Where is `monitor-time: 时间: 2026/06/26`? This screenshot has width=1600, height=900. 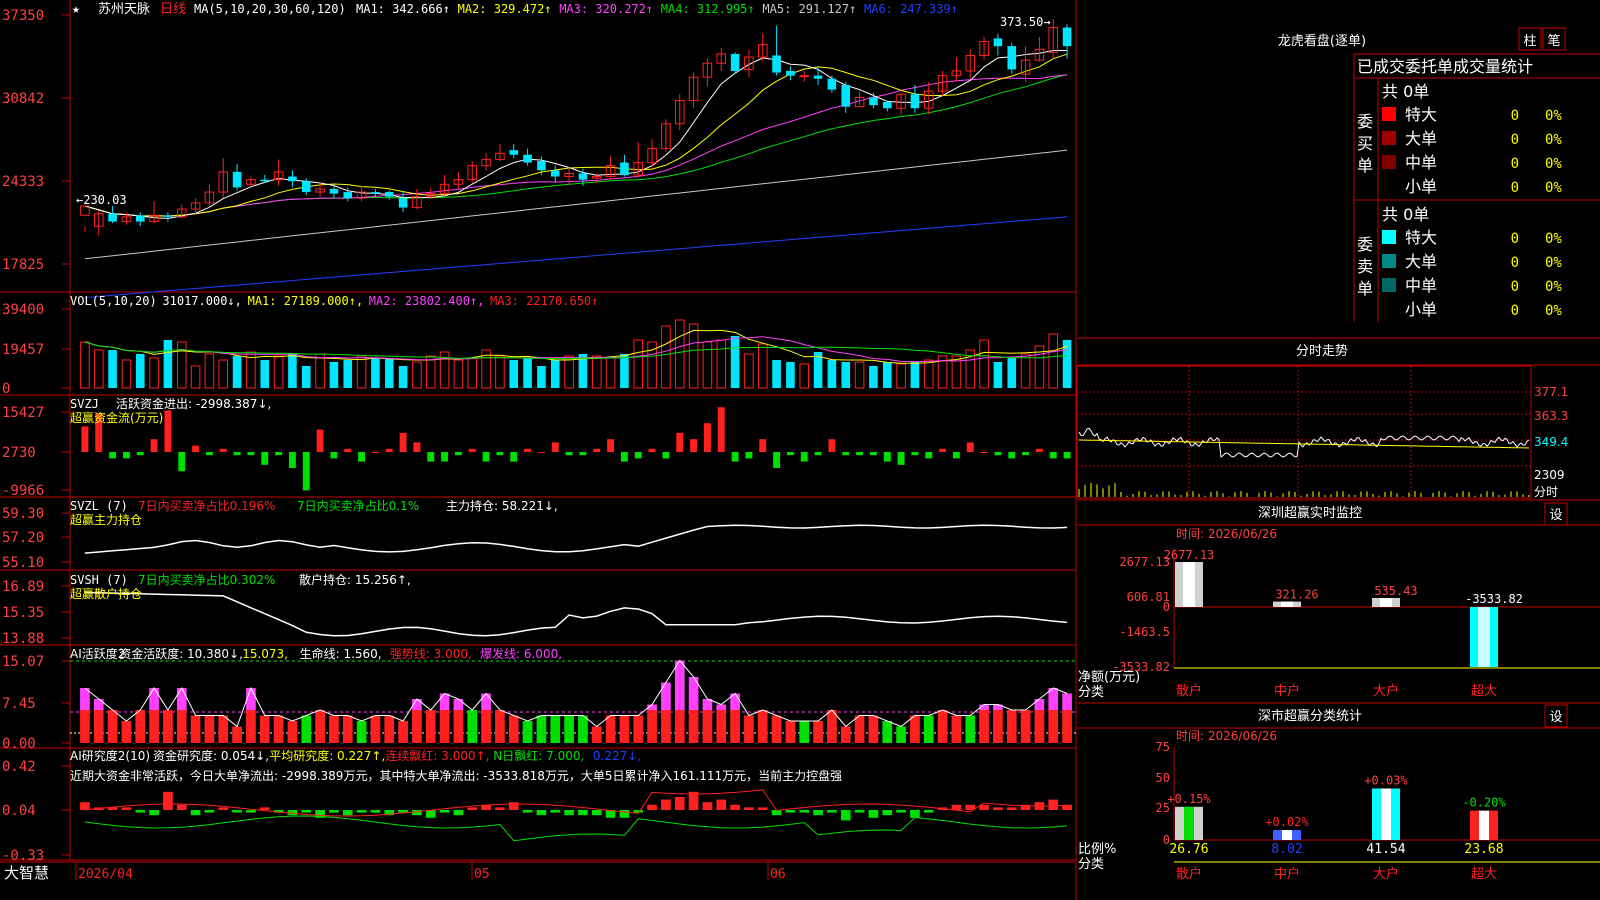 monitor-time: 时间: 2026/06/26 is located at coordinates (1226, 534).